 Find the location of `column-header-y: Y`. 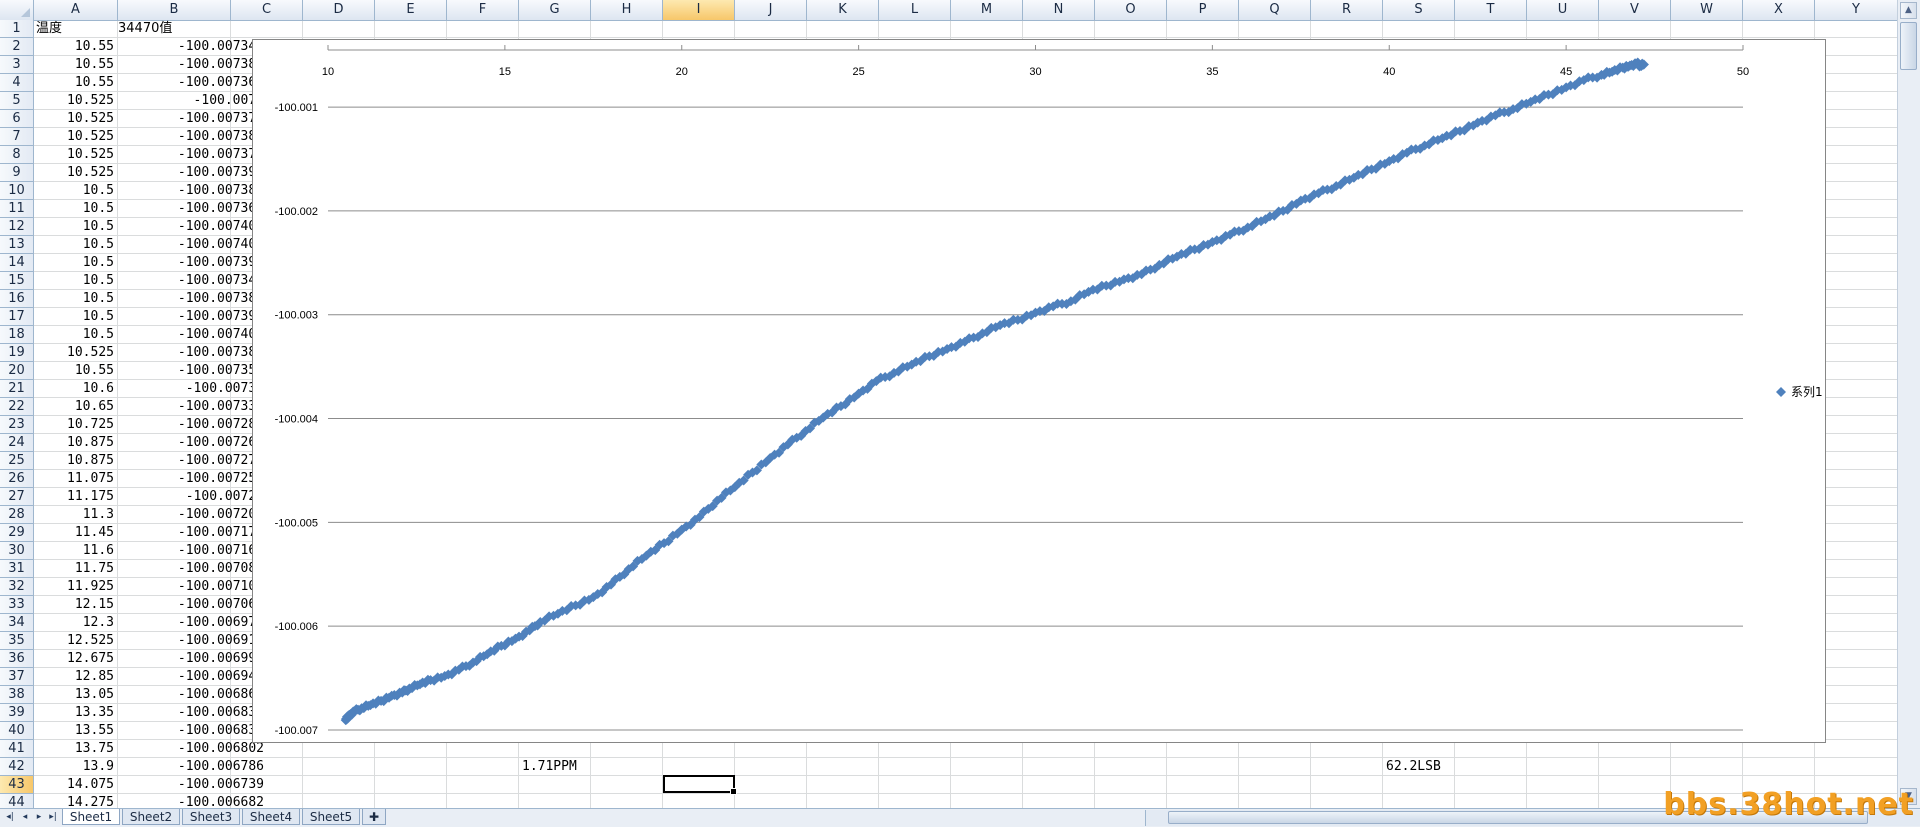

column-header-y: Y is located at coordinates (1856, 10).